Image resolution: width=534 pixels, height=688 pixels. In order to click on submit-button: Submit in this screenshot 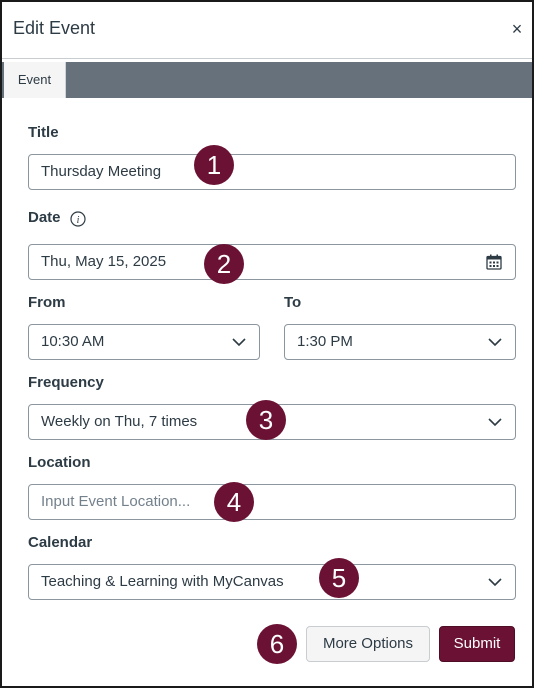, I will do `click(477, 644)`.